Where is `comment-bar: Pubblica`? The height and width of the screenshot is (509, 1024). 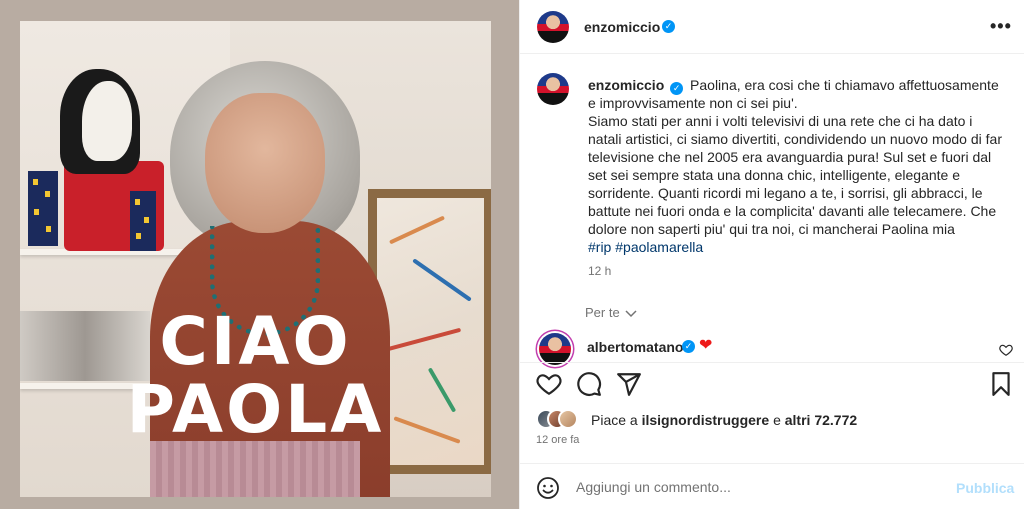 comment-bar: Pubblica is located at coordinates (772, 486).